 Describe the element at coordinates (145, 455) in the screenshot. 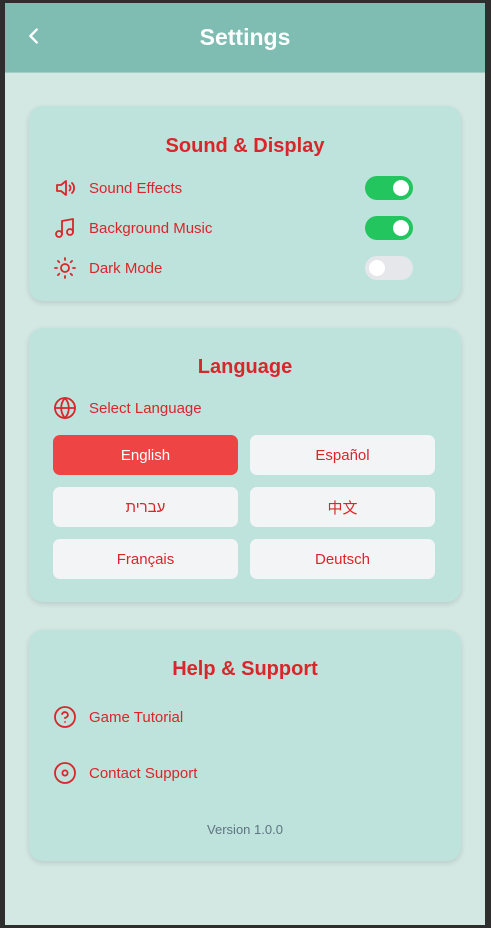

I see `language-option-english: English` at that location.